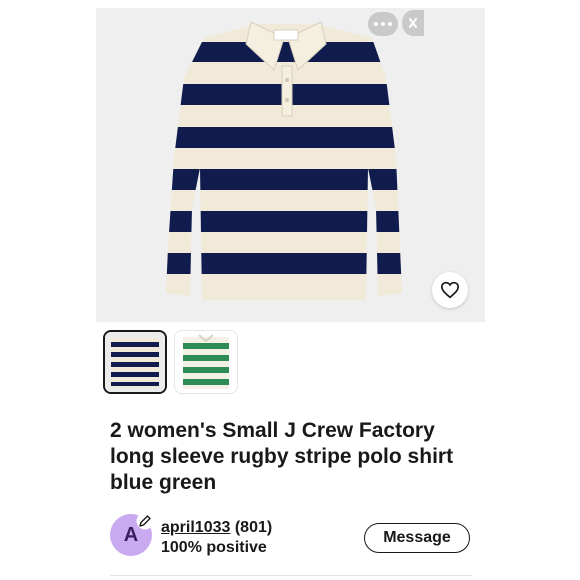  I want to click on navy-stripe-thumbnail, so click(135, 362).